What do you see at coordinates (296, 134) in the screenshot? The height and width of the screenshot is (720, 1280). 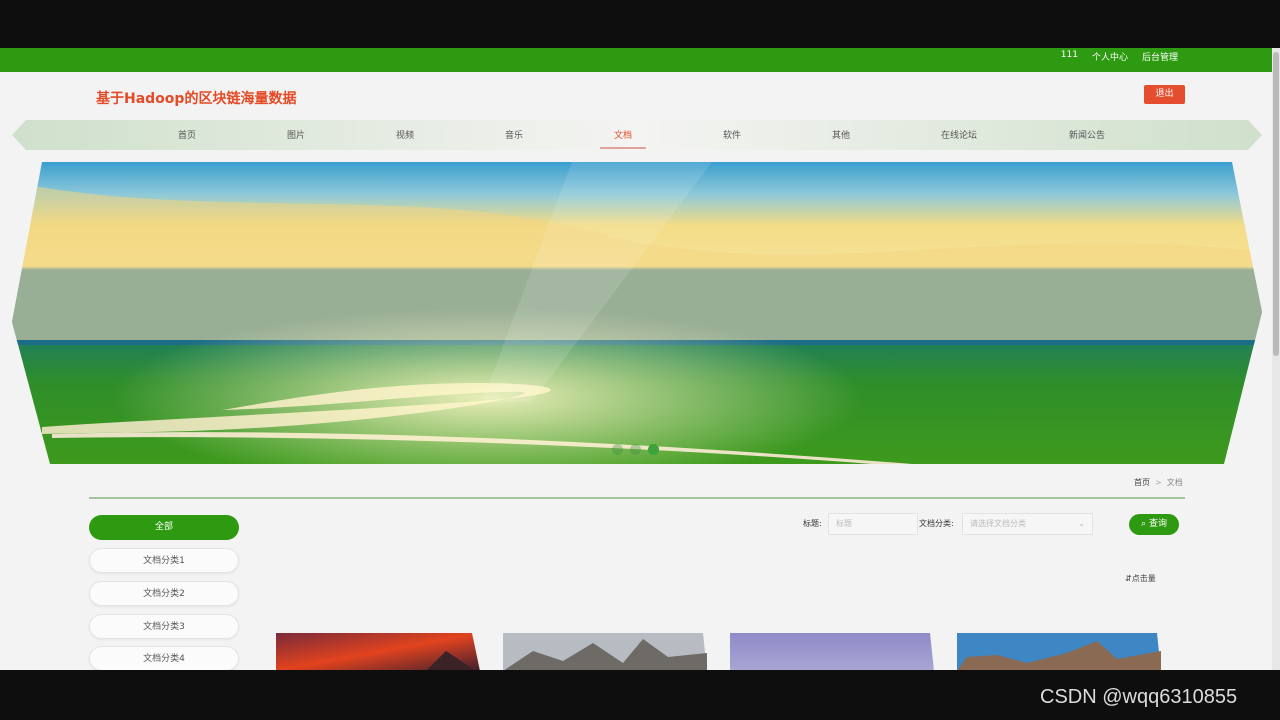 I see `nav-images: 图片` at bounding box center [296, 134].